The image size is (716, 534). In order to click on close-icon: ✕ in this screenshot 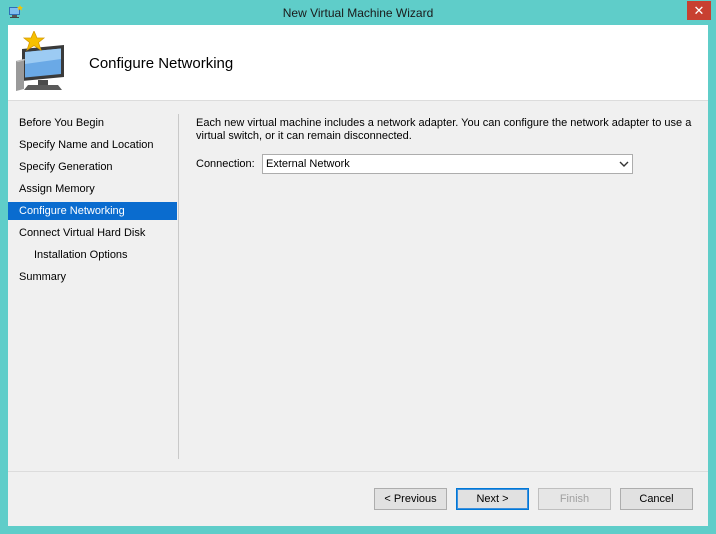, I will do `click(699, 10)`.